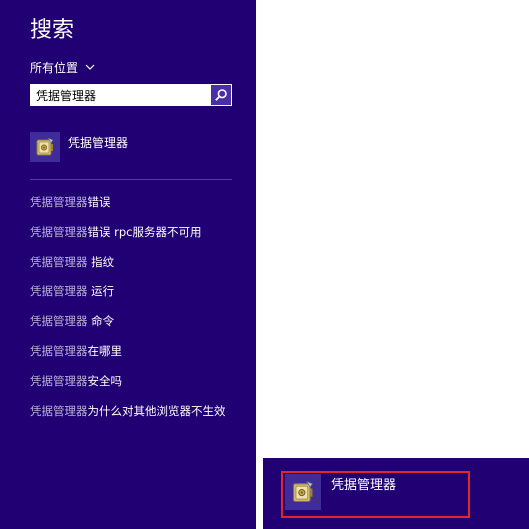 This screenshot has height=529, width=529. I want to click on app-result-credential-manager-zoomed: 凭据管理器, so click(340, 494).